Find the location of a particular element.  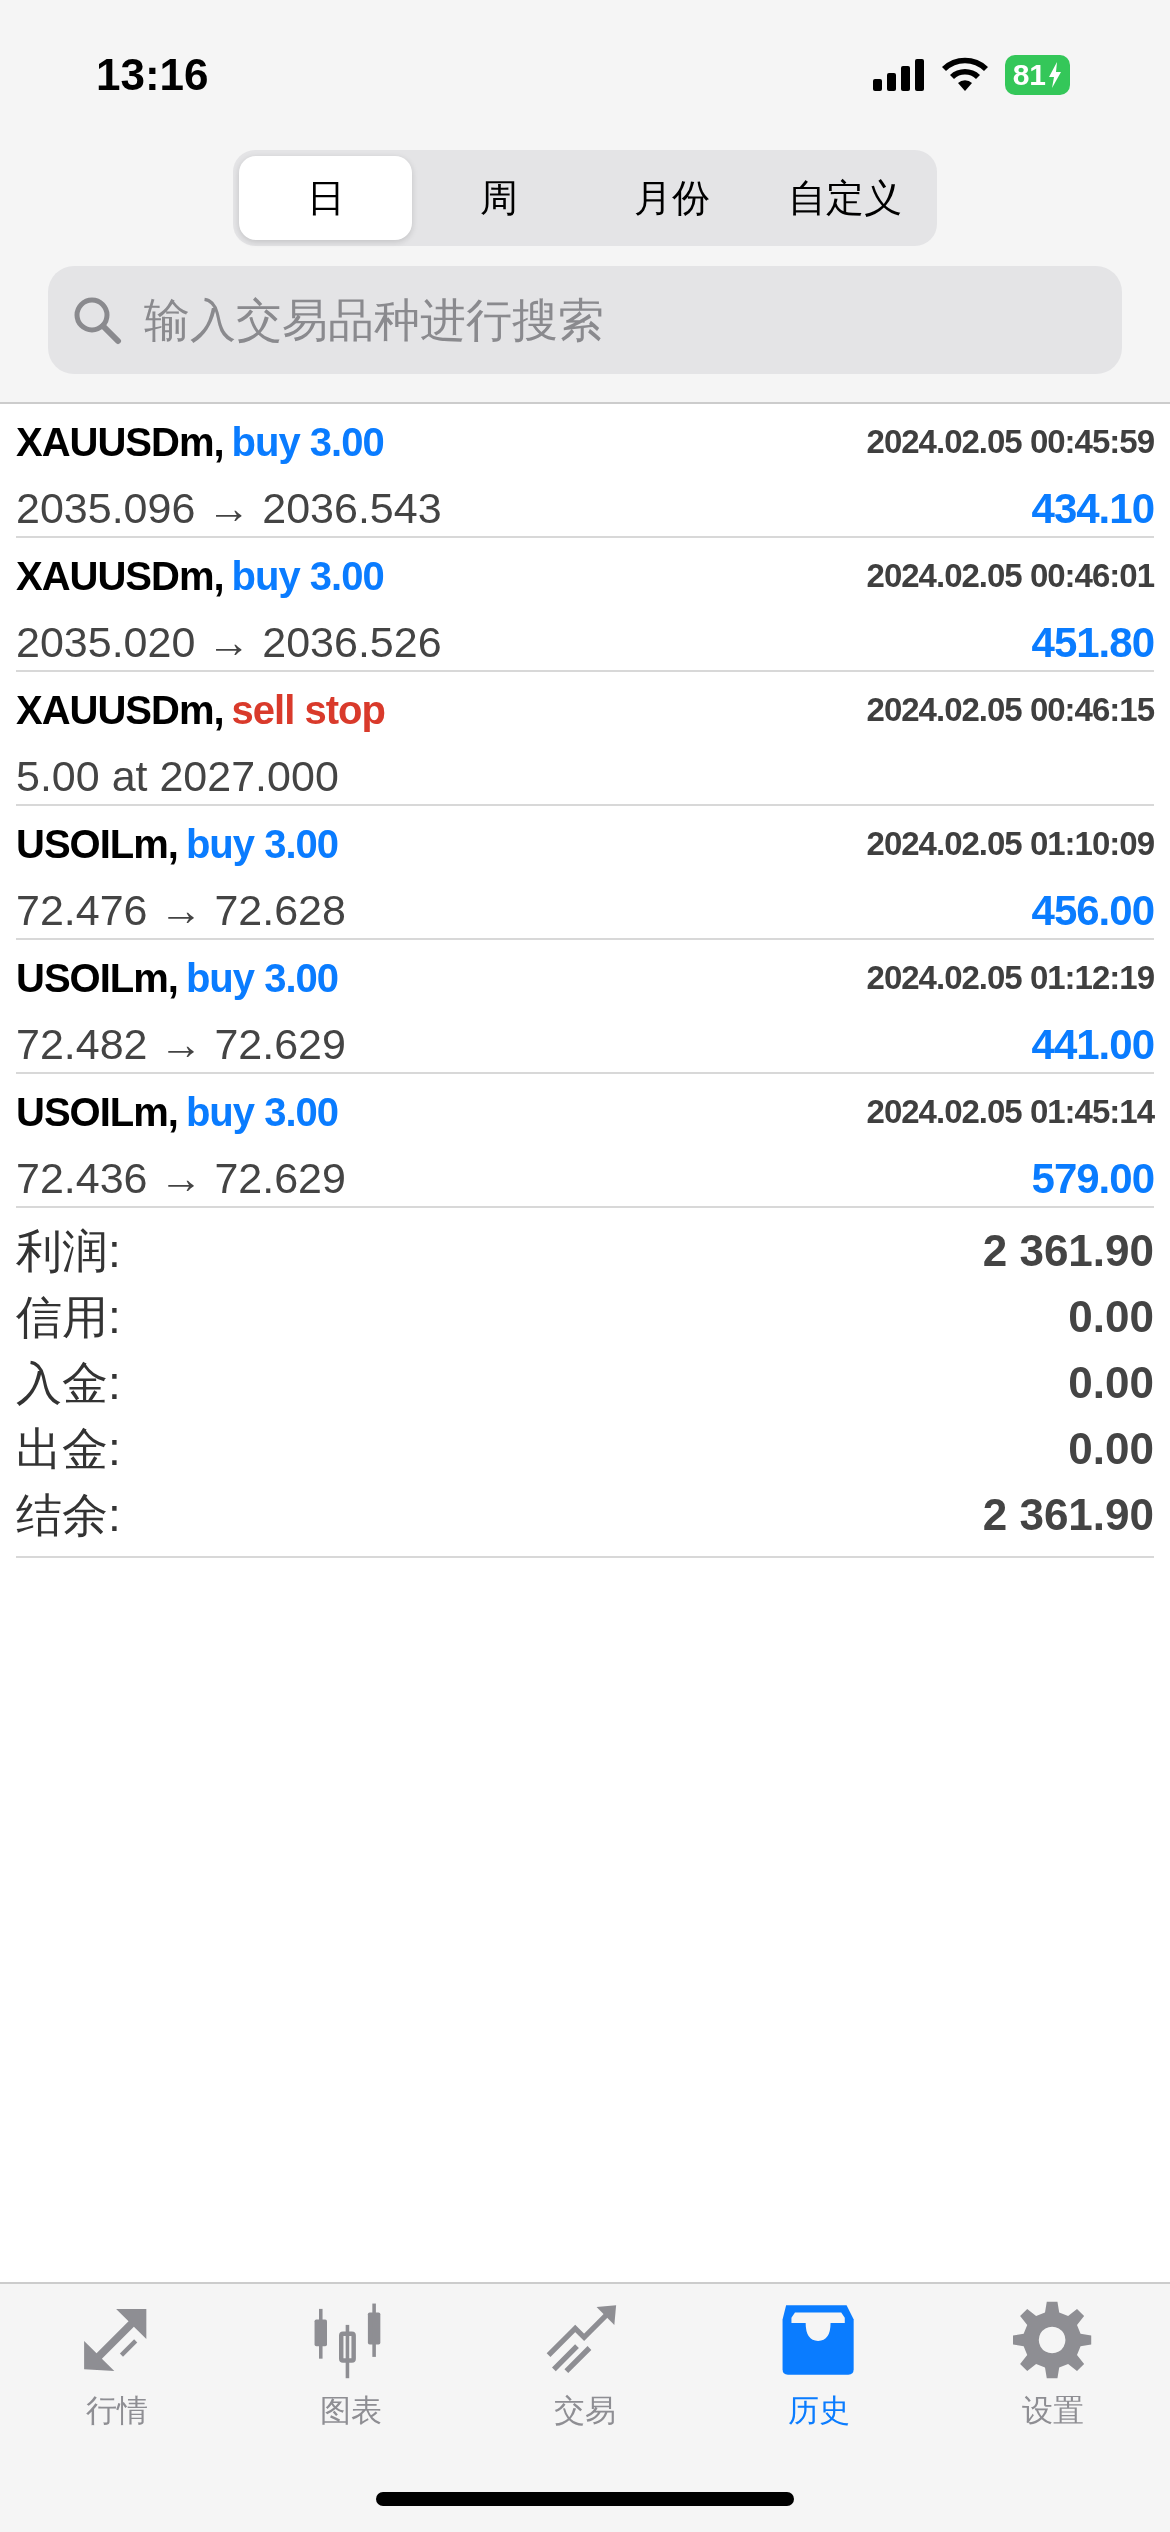

profit-value: 434.10 is located at coordinates (1092, 508).